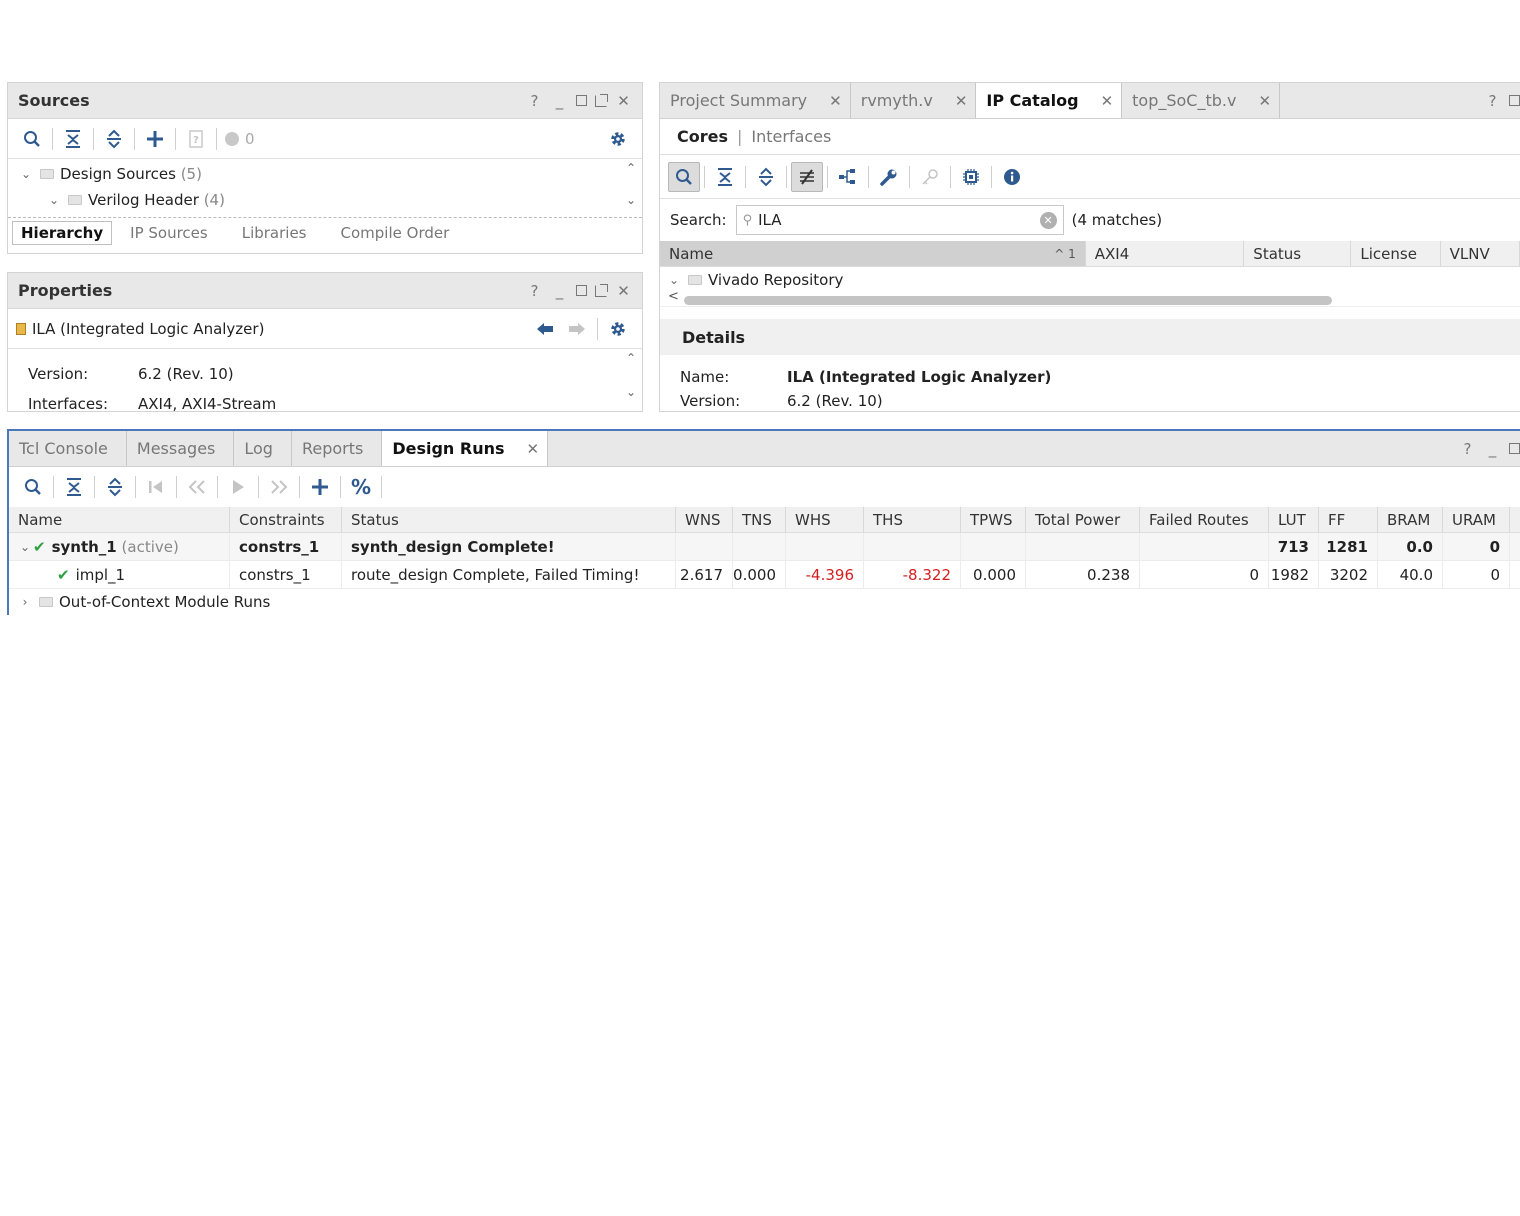  What do you see at coordinates (197, 487) in the screenshot?
I see `rewind-icon` at bounding box center [197, 487].